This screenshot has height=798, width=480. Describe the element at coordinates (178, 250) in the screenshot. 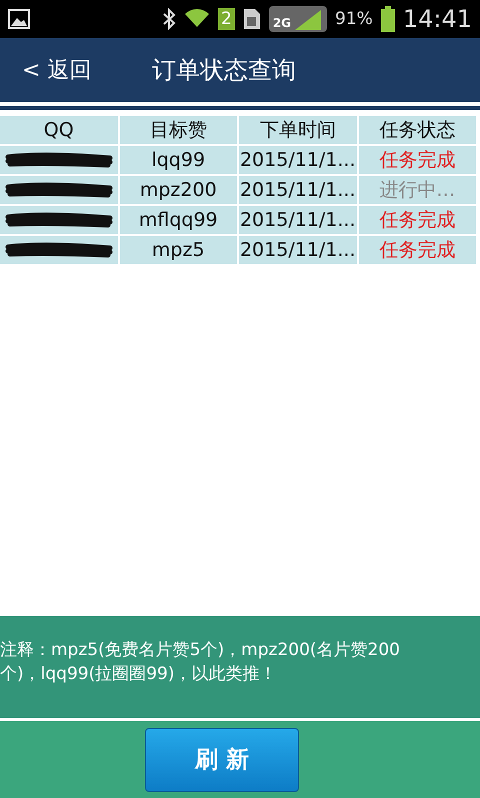

I see `table-cell: mpz5` at that location.